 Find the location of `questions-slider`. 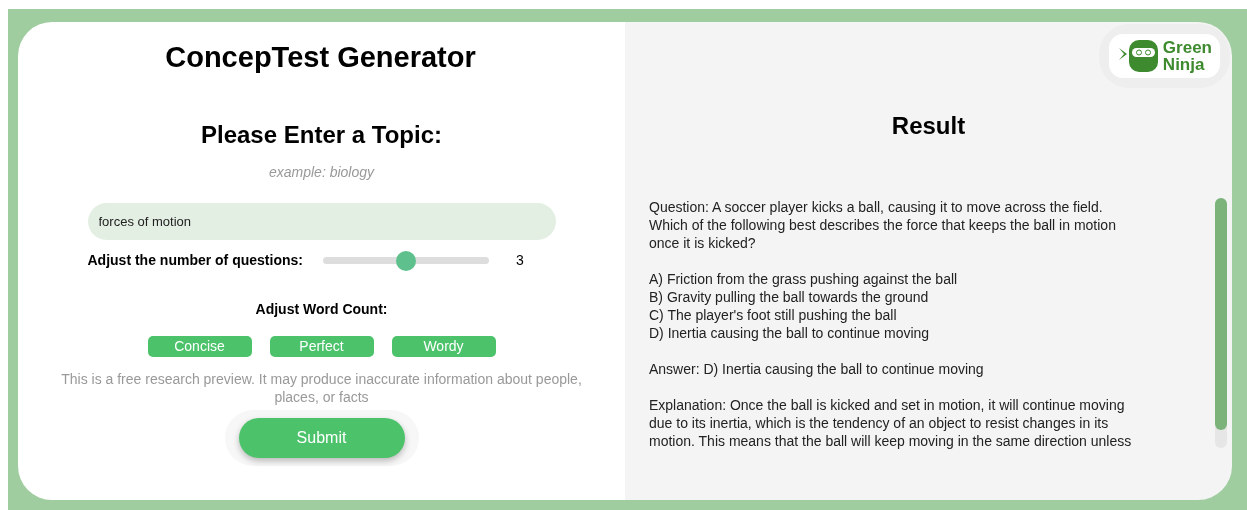

questions-slider is located at coordinates (405, 260).